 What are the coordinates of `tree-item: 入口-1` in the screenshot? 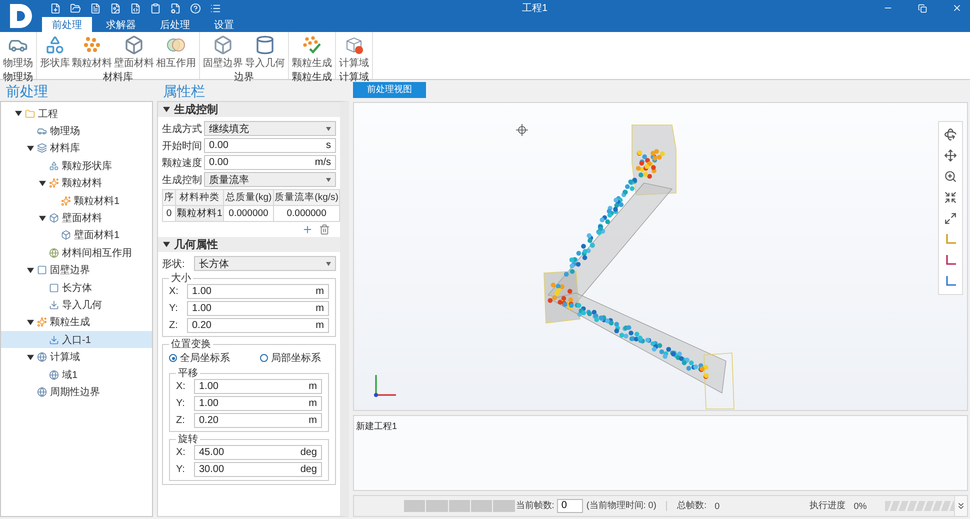 It's located at (76, 339).